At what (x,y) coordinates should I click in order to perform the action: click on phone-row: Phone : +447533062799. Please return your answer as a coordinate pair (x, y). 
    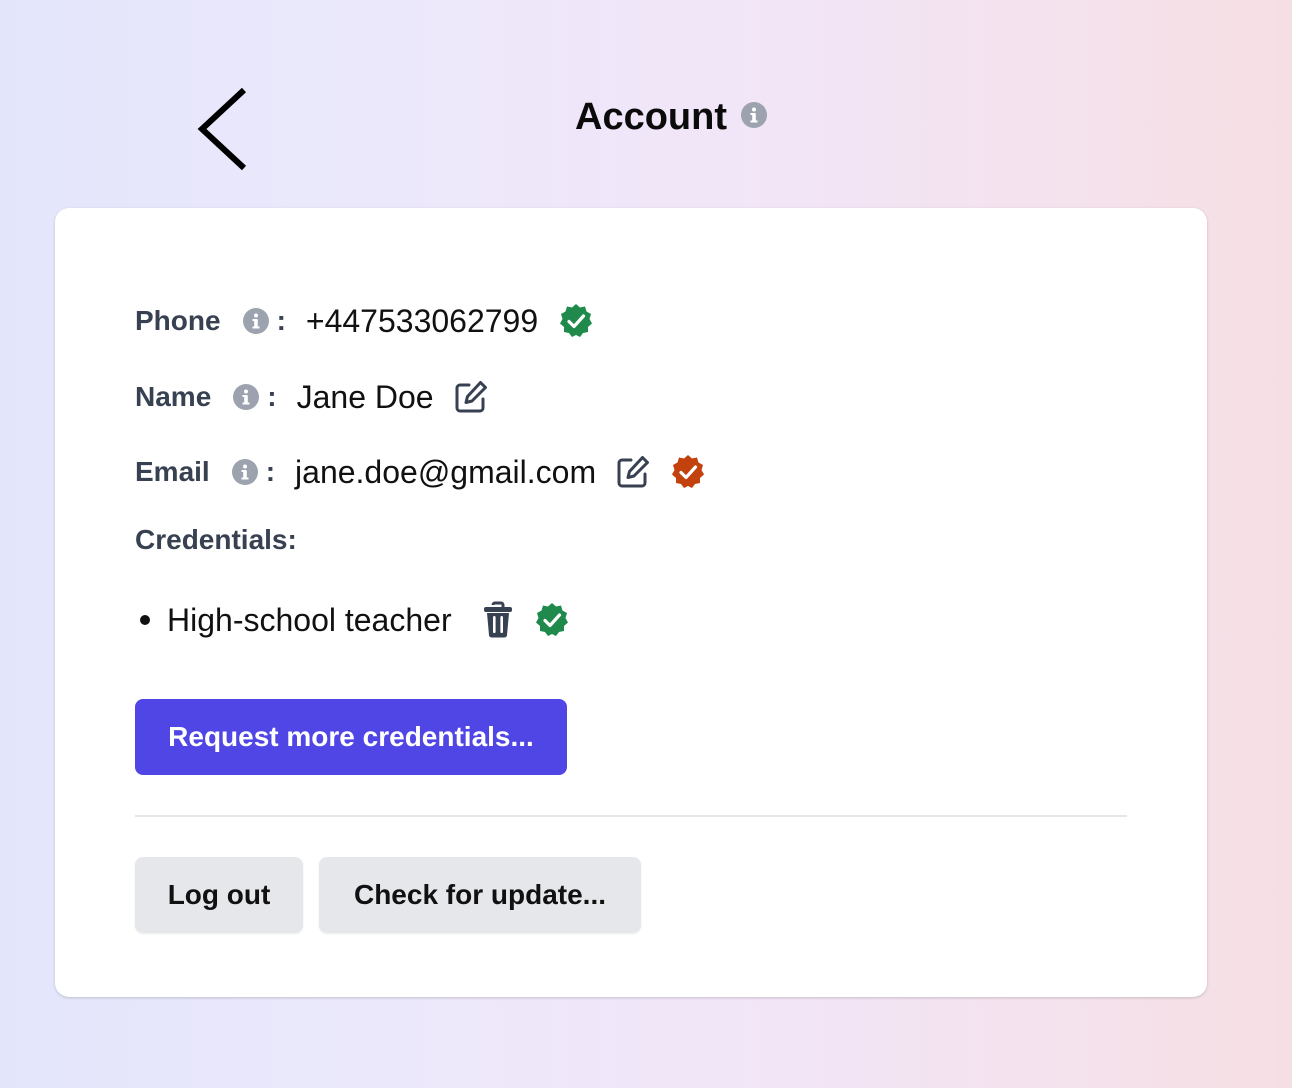
    Looking at the image, I should click on (364, 321).